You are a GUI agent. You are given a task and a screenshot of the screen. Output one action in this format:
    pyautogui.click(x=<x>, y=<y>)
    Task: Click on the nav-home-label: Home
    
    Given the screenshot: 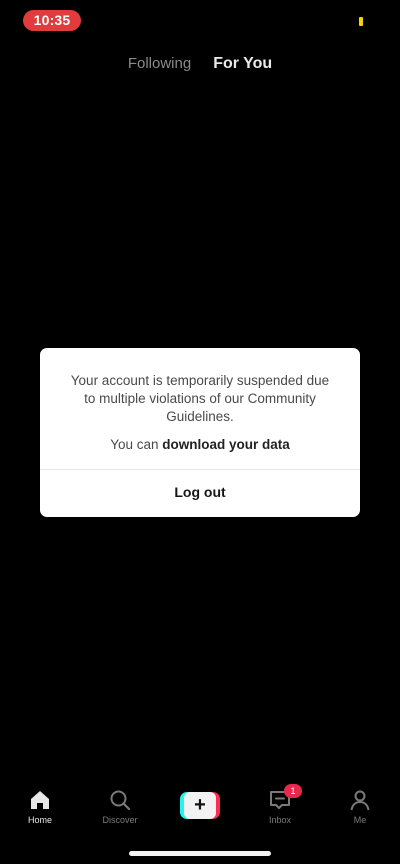 What is the action you would take?
    pyautogui.click(x=39, y=820)
    